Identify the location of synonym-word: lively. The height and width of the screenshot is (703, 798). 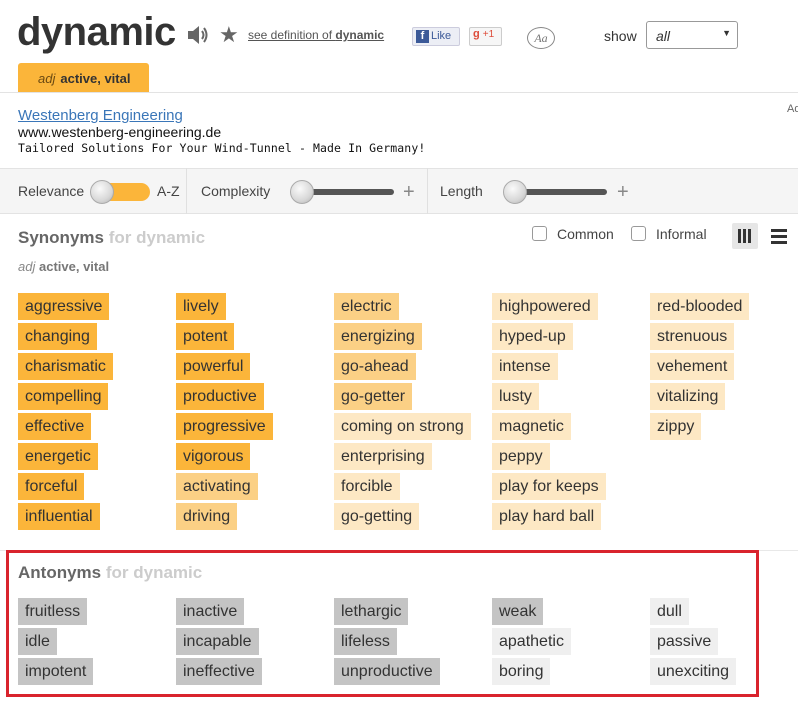
(201, 306).